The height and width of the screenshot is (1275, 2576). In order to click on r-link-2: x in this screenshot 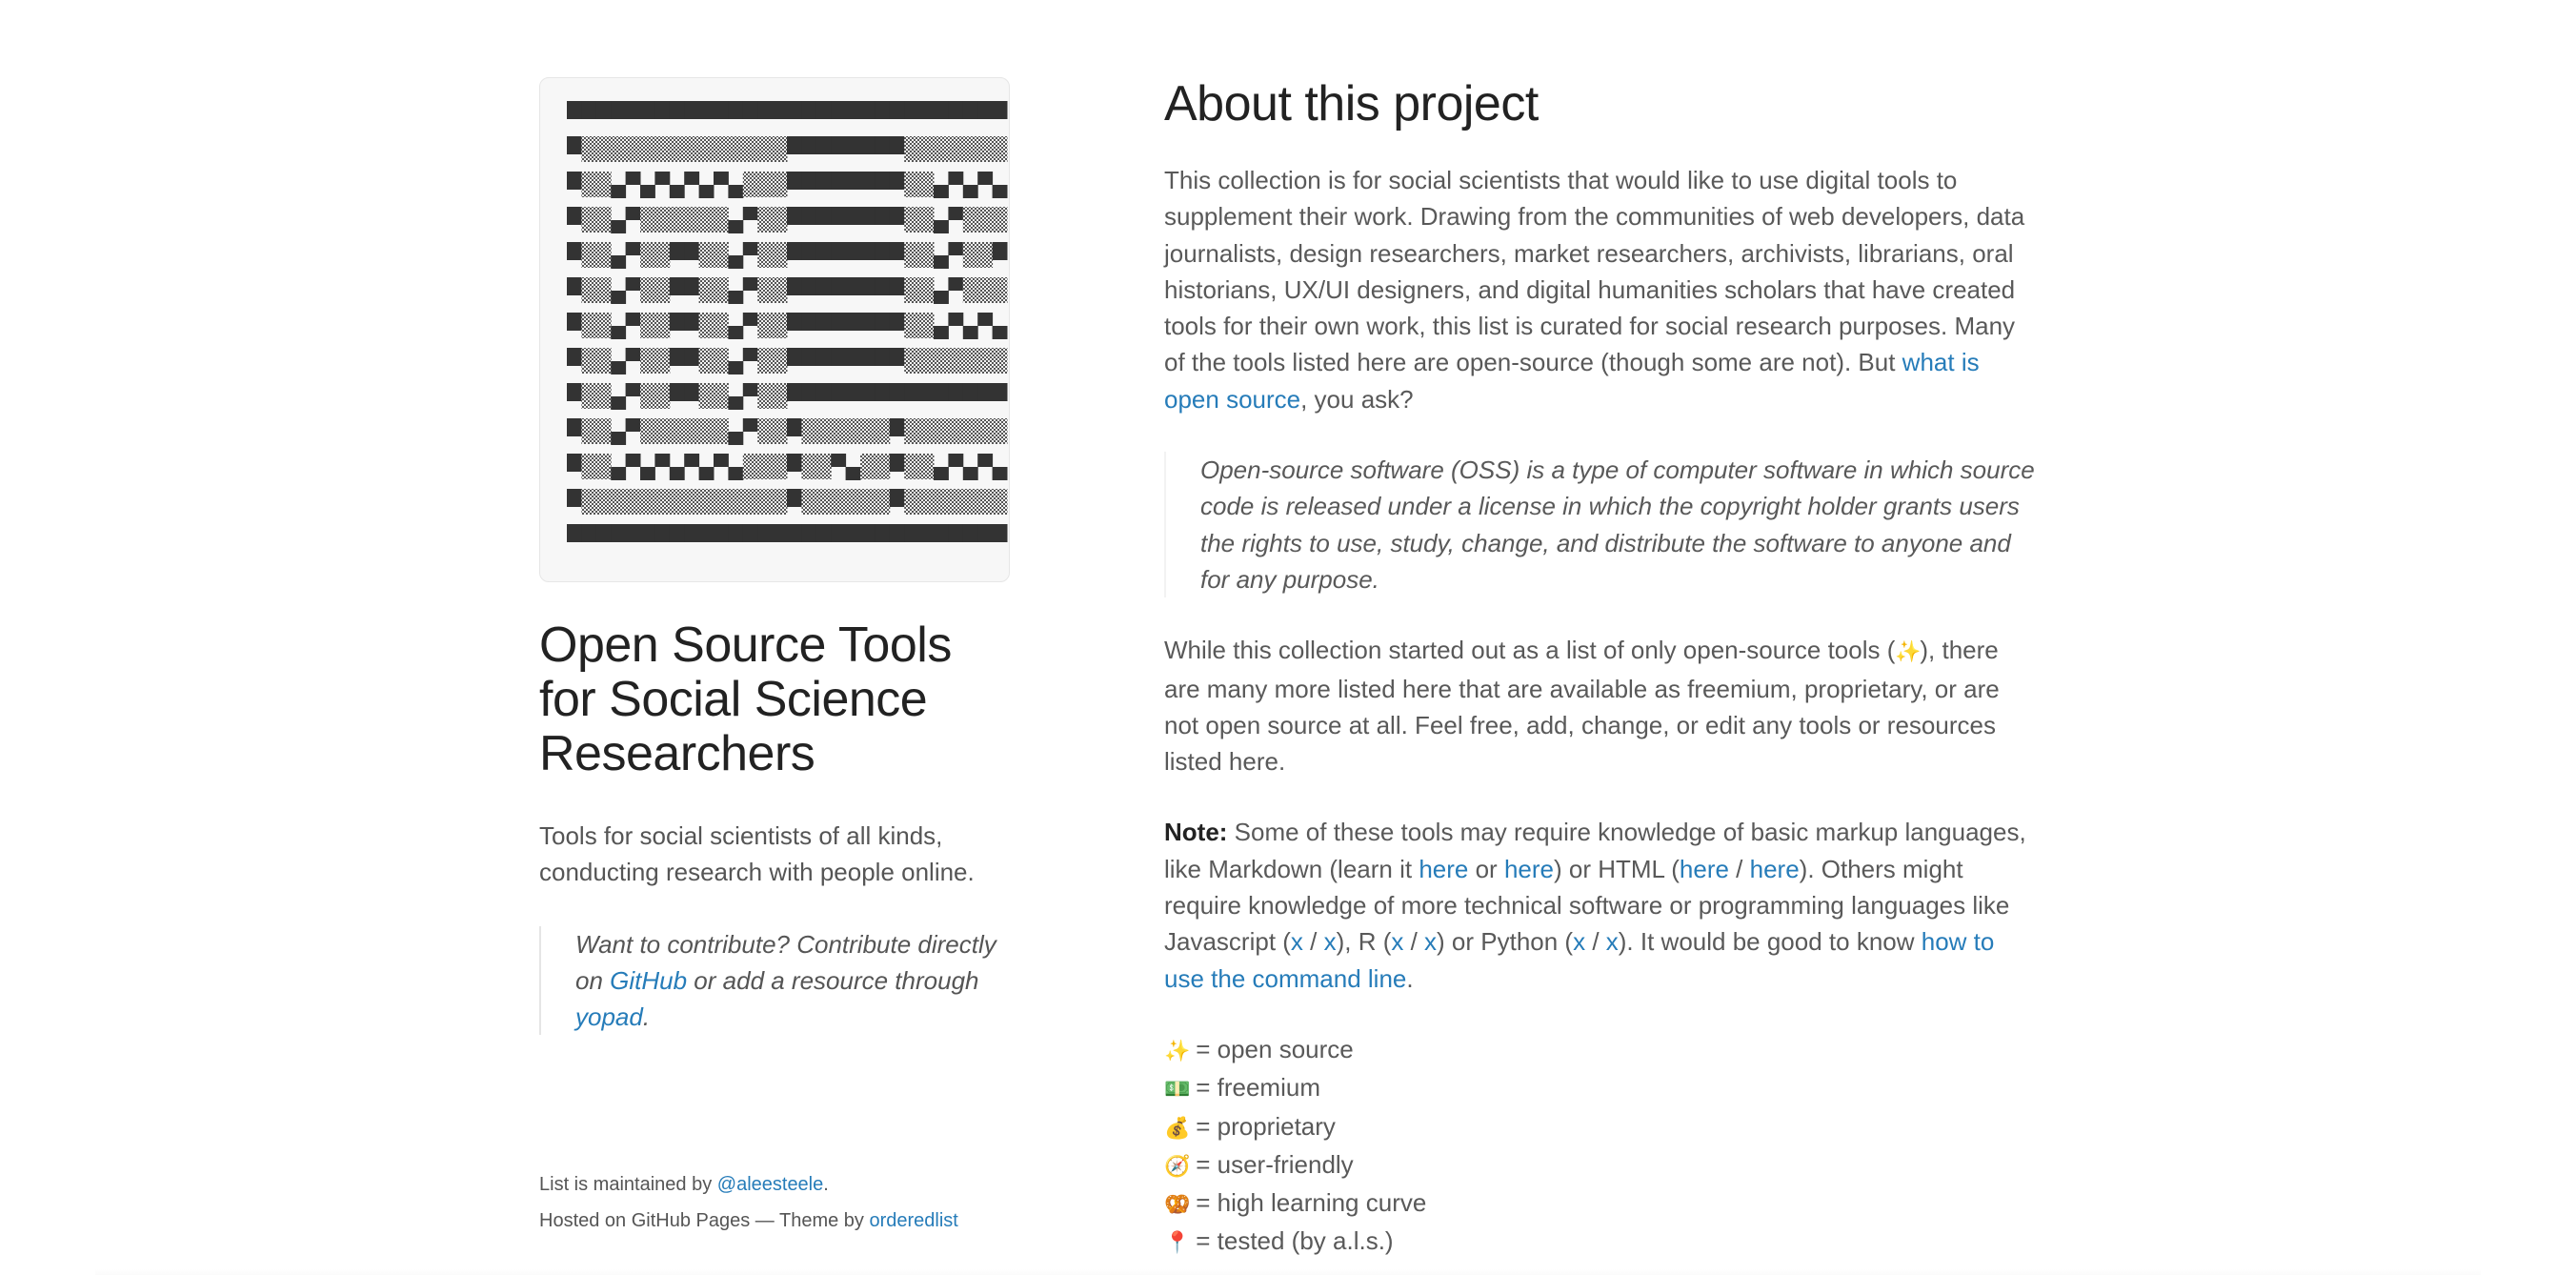, I will do `click(1430, 941)`.